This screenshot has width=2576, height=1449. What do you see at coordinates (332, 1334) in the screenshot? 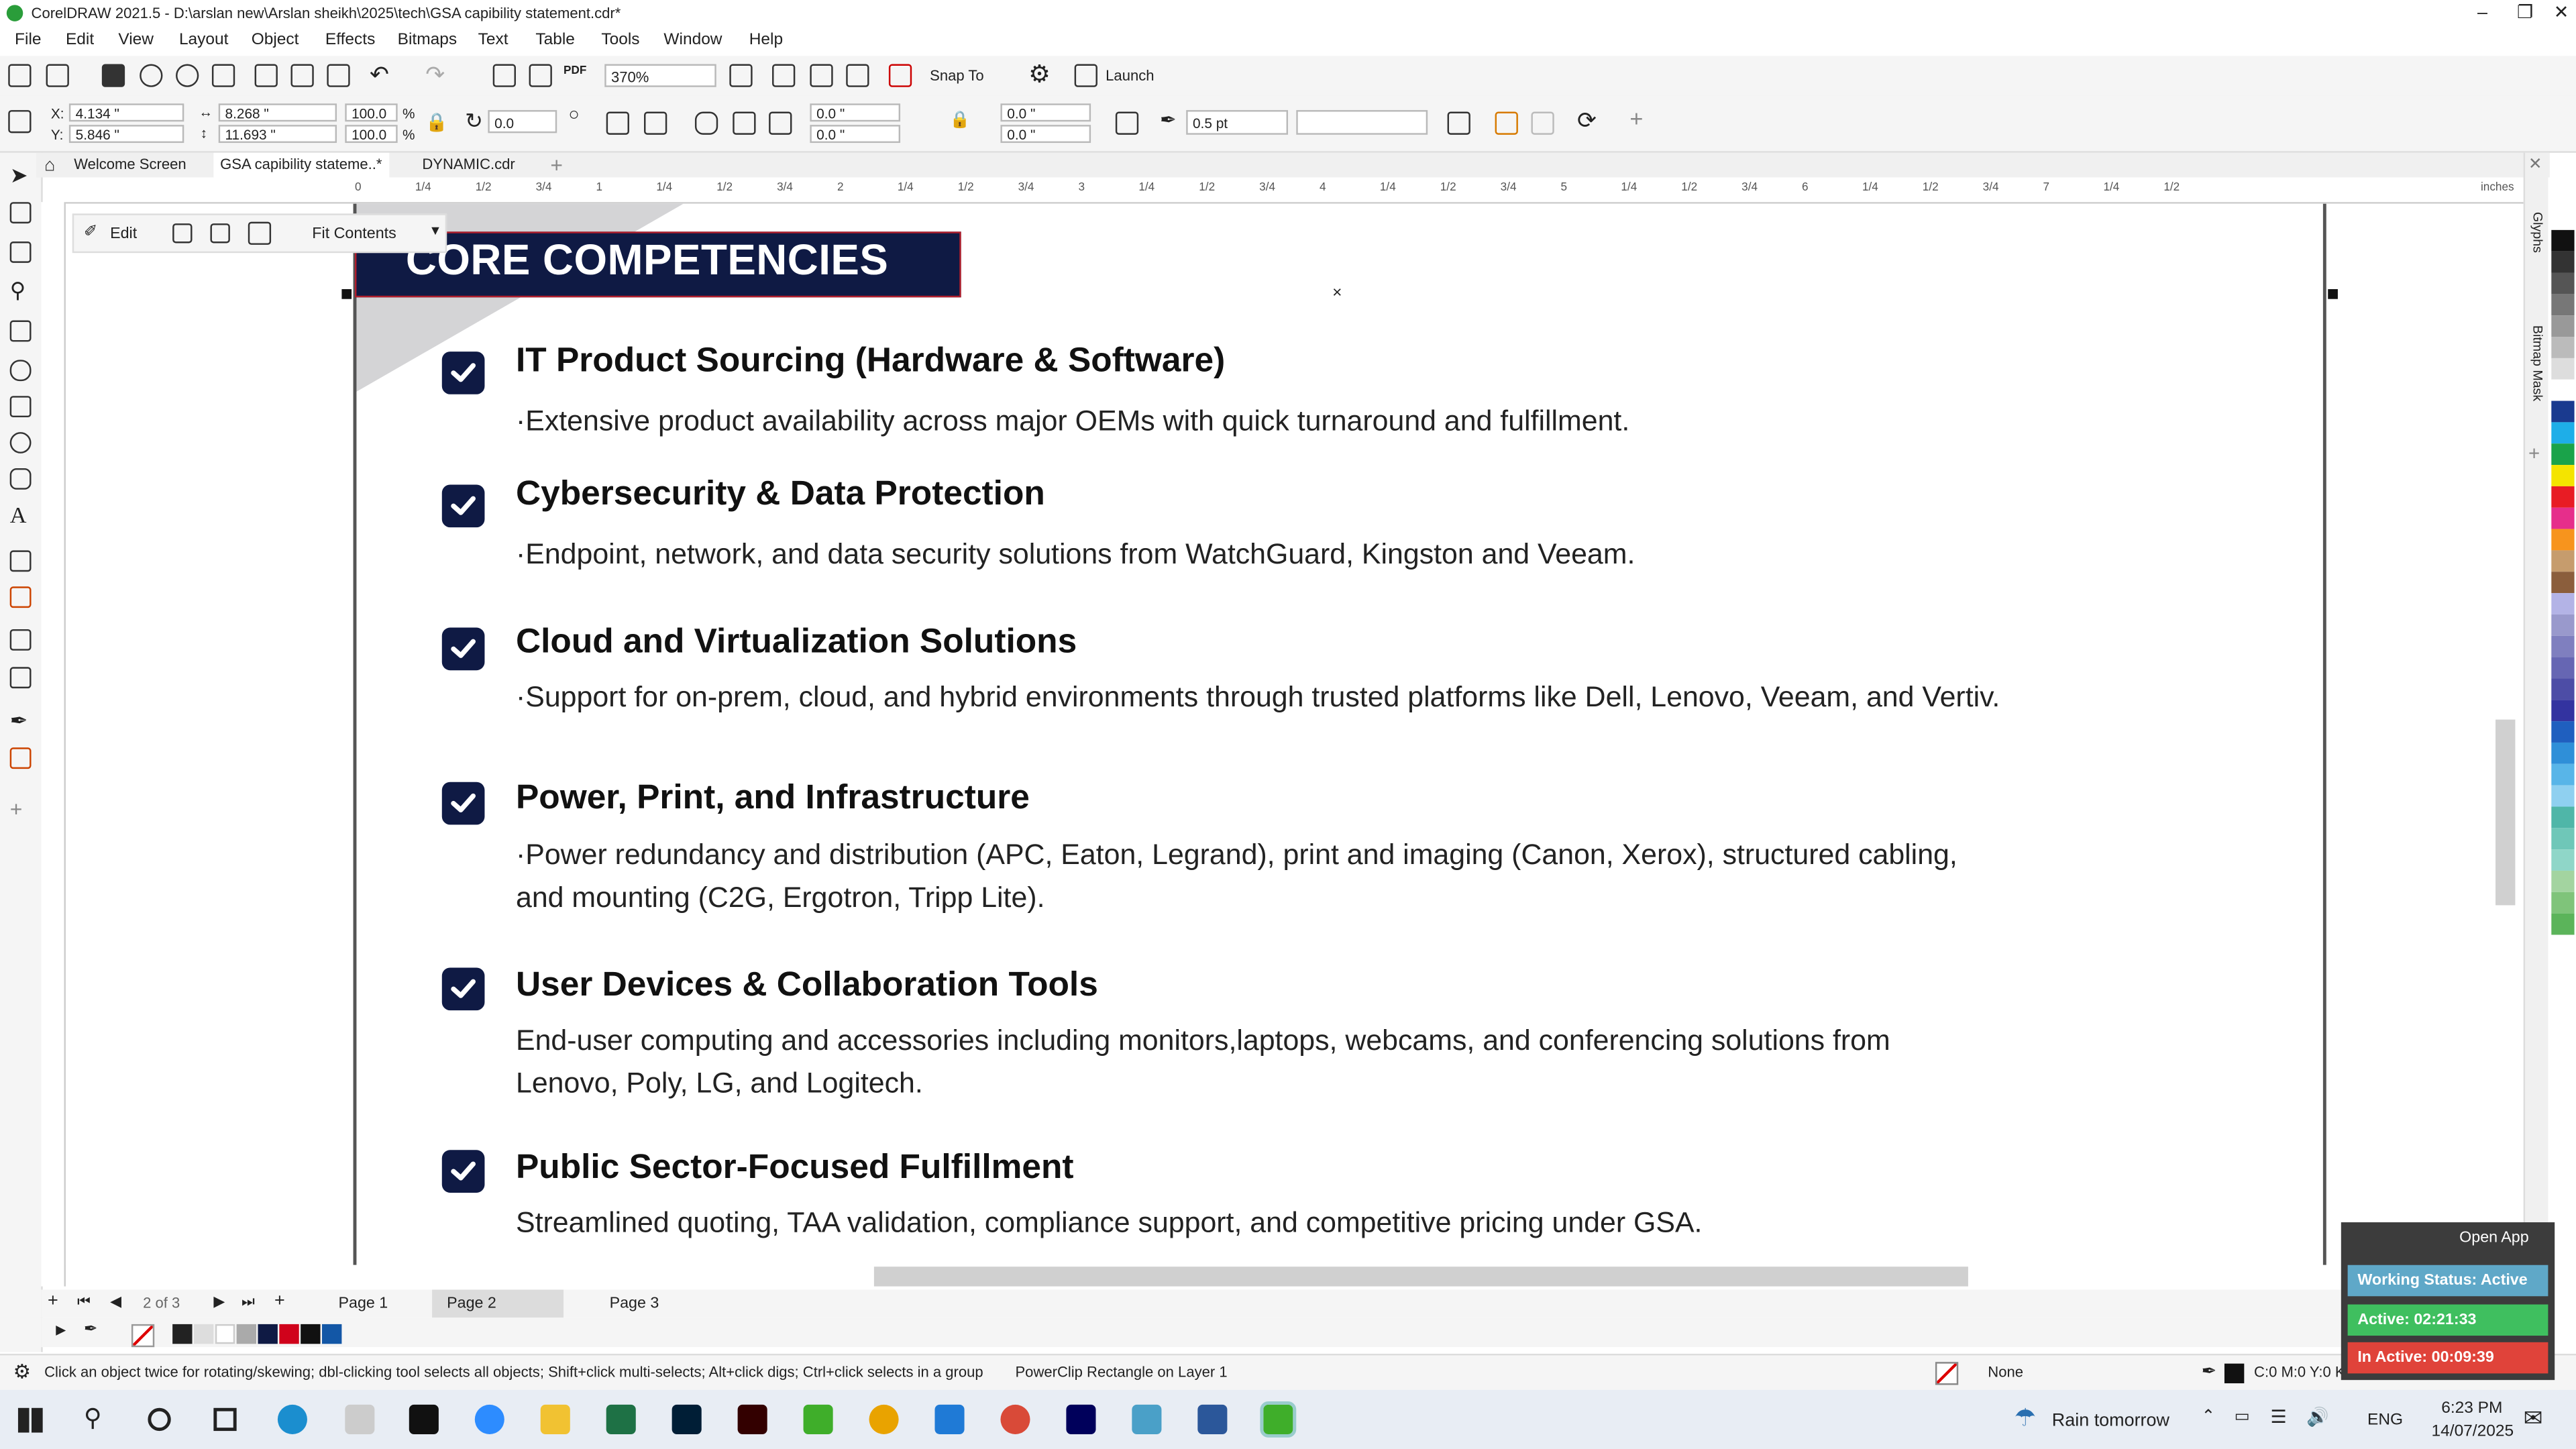
I see `swatch-blue` at bounding box center [332, 1334].